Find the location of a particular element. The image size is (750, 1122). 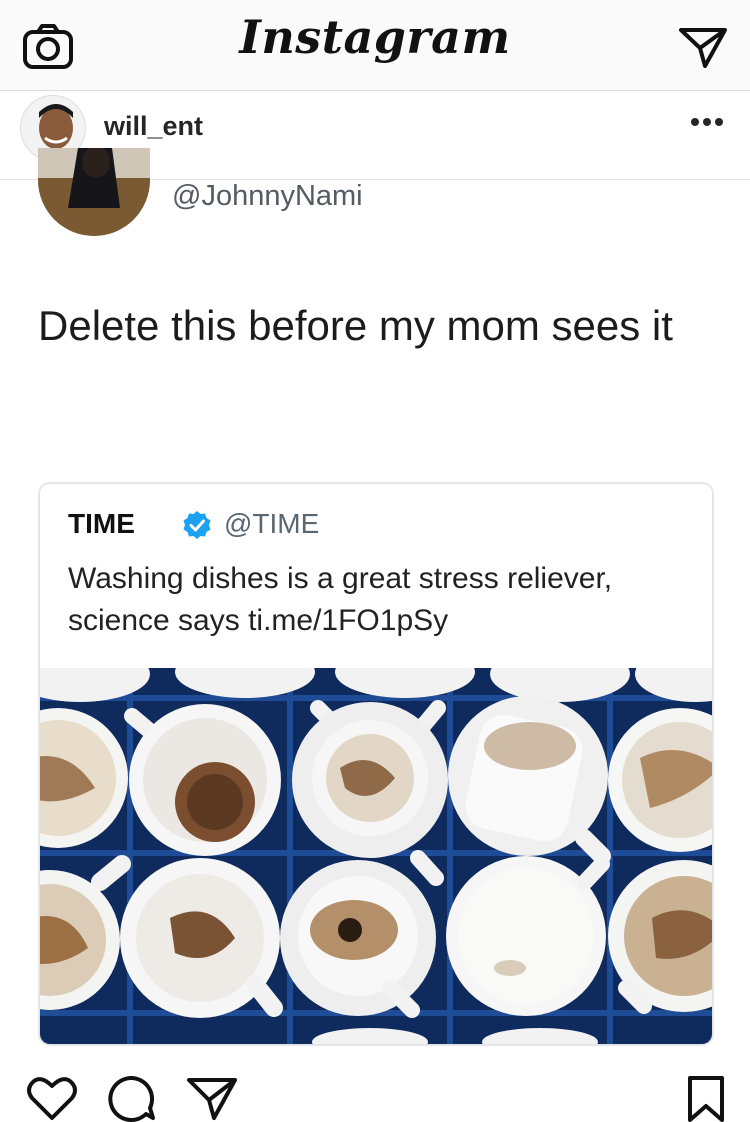

app-title: Instagram is located at coordinates (375, 37).